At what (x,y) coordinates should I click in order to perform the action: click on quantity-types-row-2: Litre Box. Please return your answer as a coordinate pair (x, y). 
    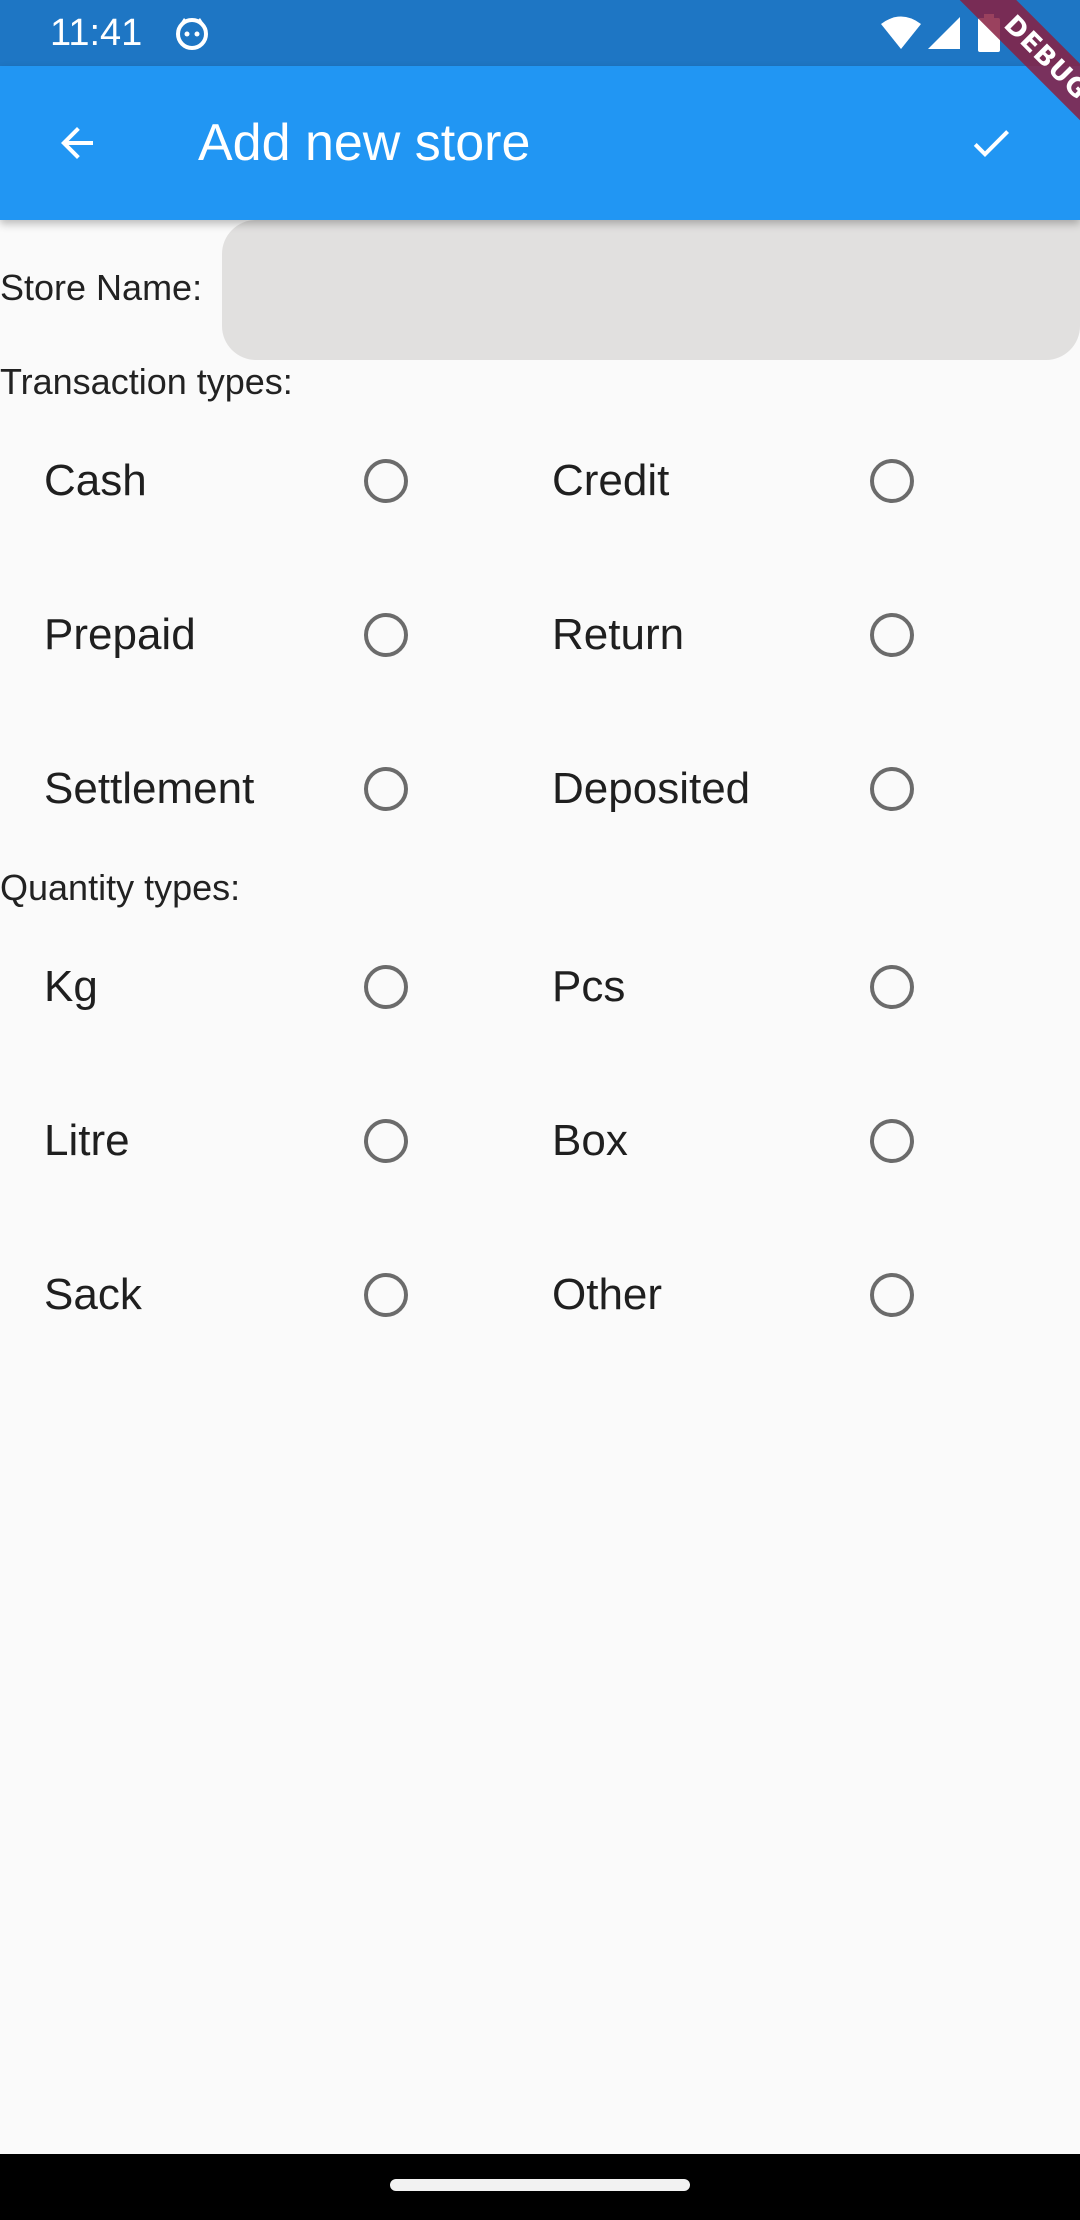
    Looking at the image, I should click on (540, 1141).